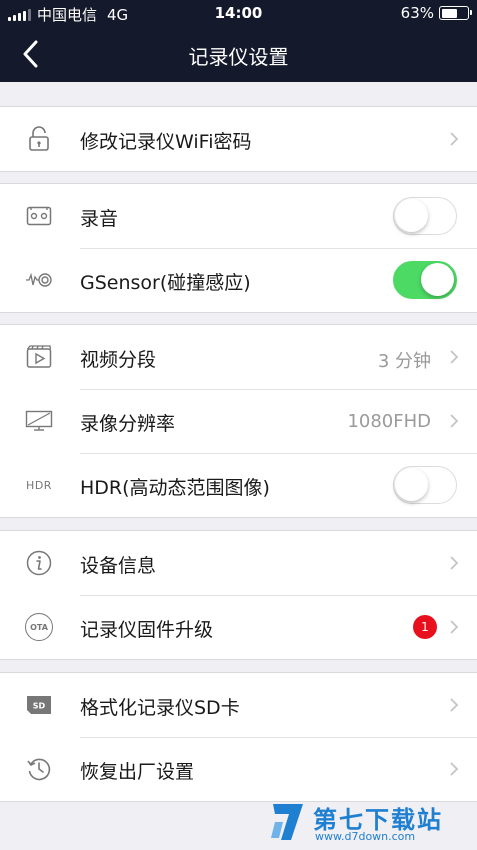 Image resolution: width=477 pixels, height=850 pixels. I want to click on hdr-toggle, so click(425, 485).